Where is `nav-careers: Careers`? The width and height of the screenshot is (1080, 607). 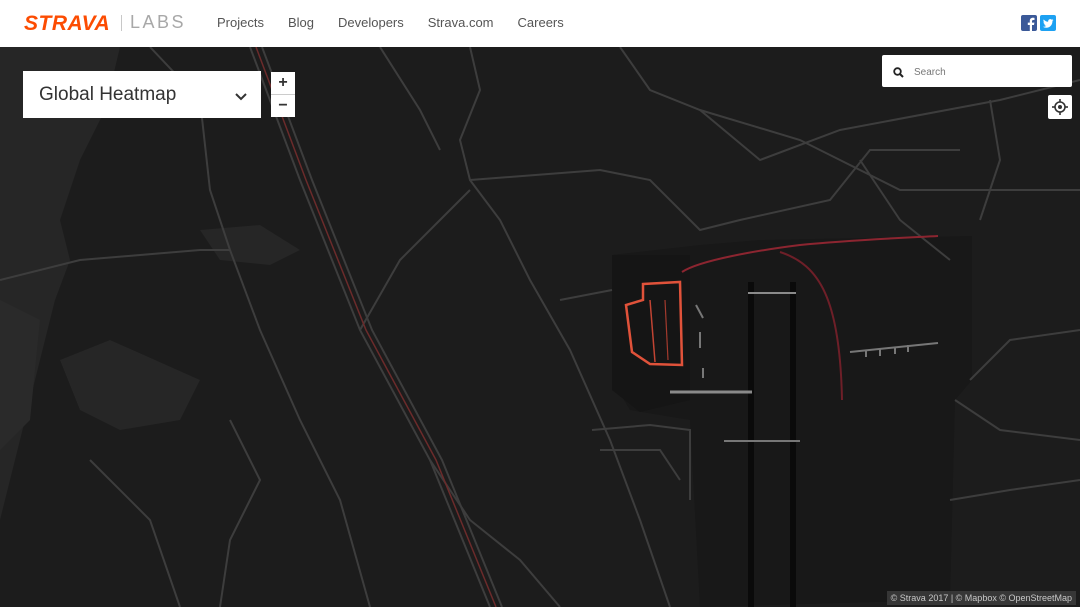
nav-careers: Careers is located at coordinates (541, 22).